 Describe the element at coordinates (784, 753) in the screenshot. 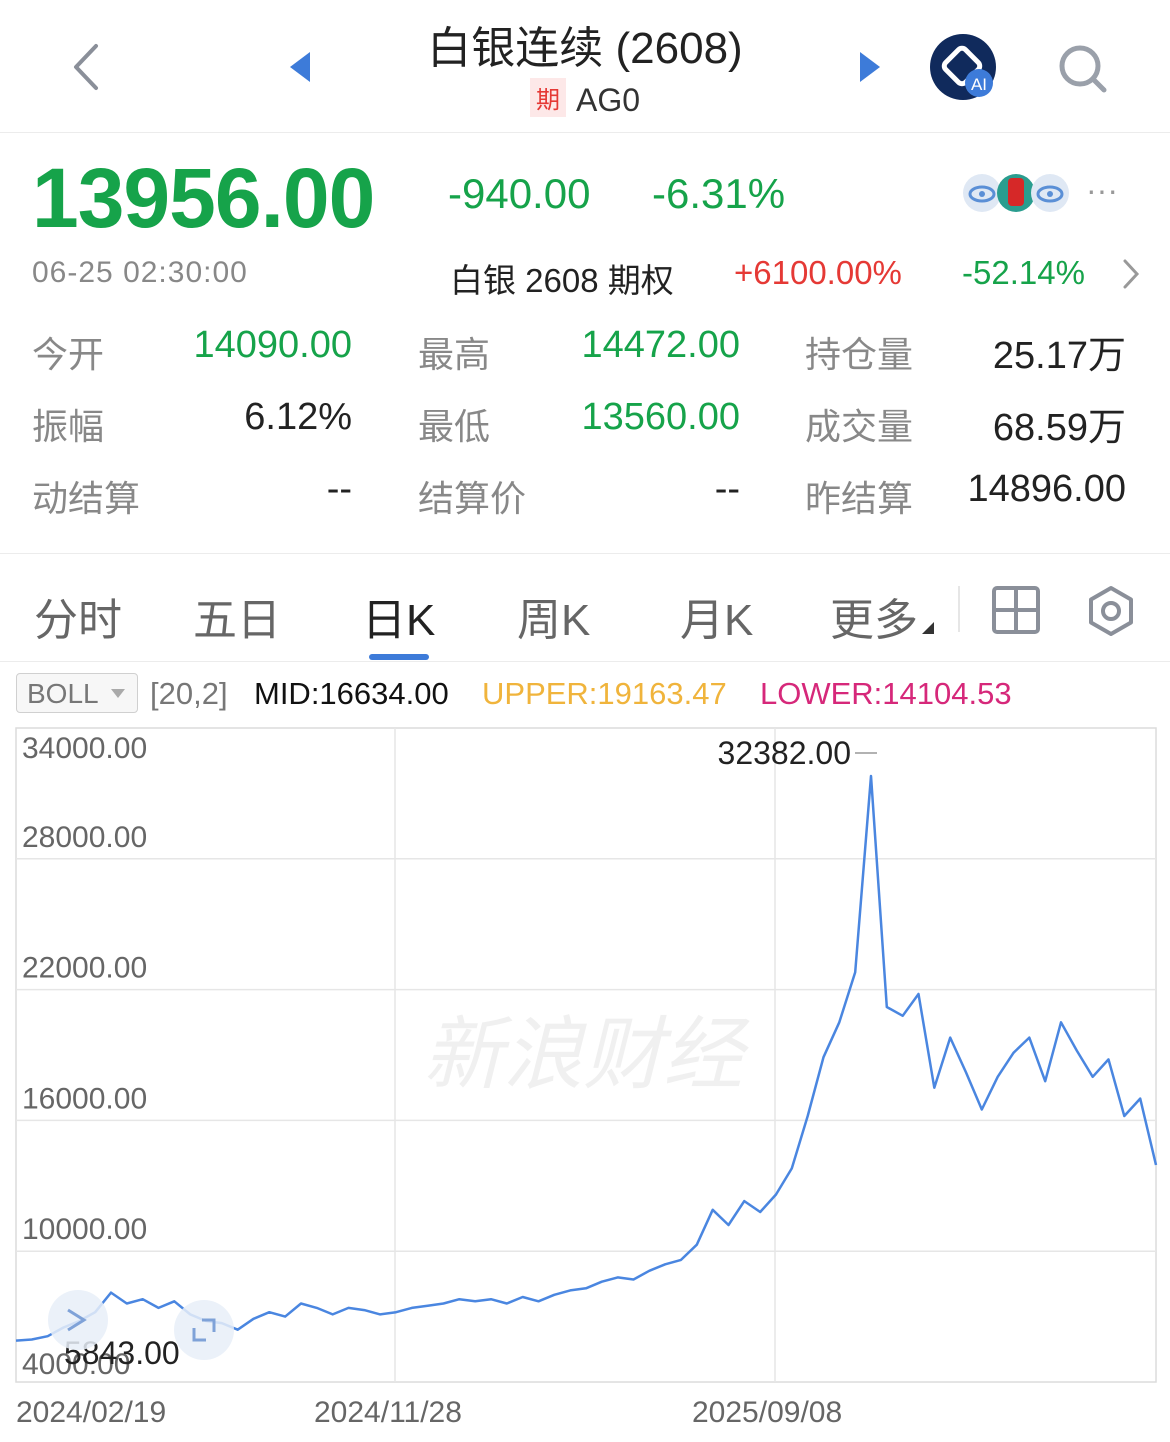

I see `max-value-label: 32382.00` at that location.